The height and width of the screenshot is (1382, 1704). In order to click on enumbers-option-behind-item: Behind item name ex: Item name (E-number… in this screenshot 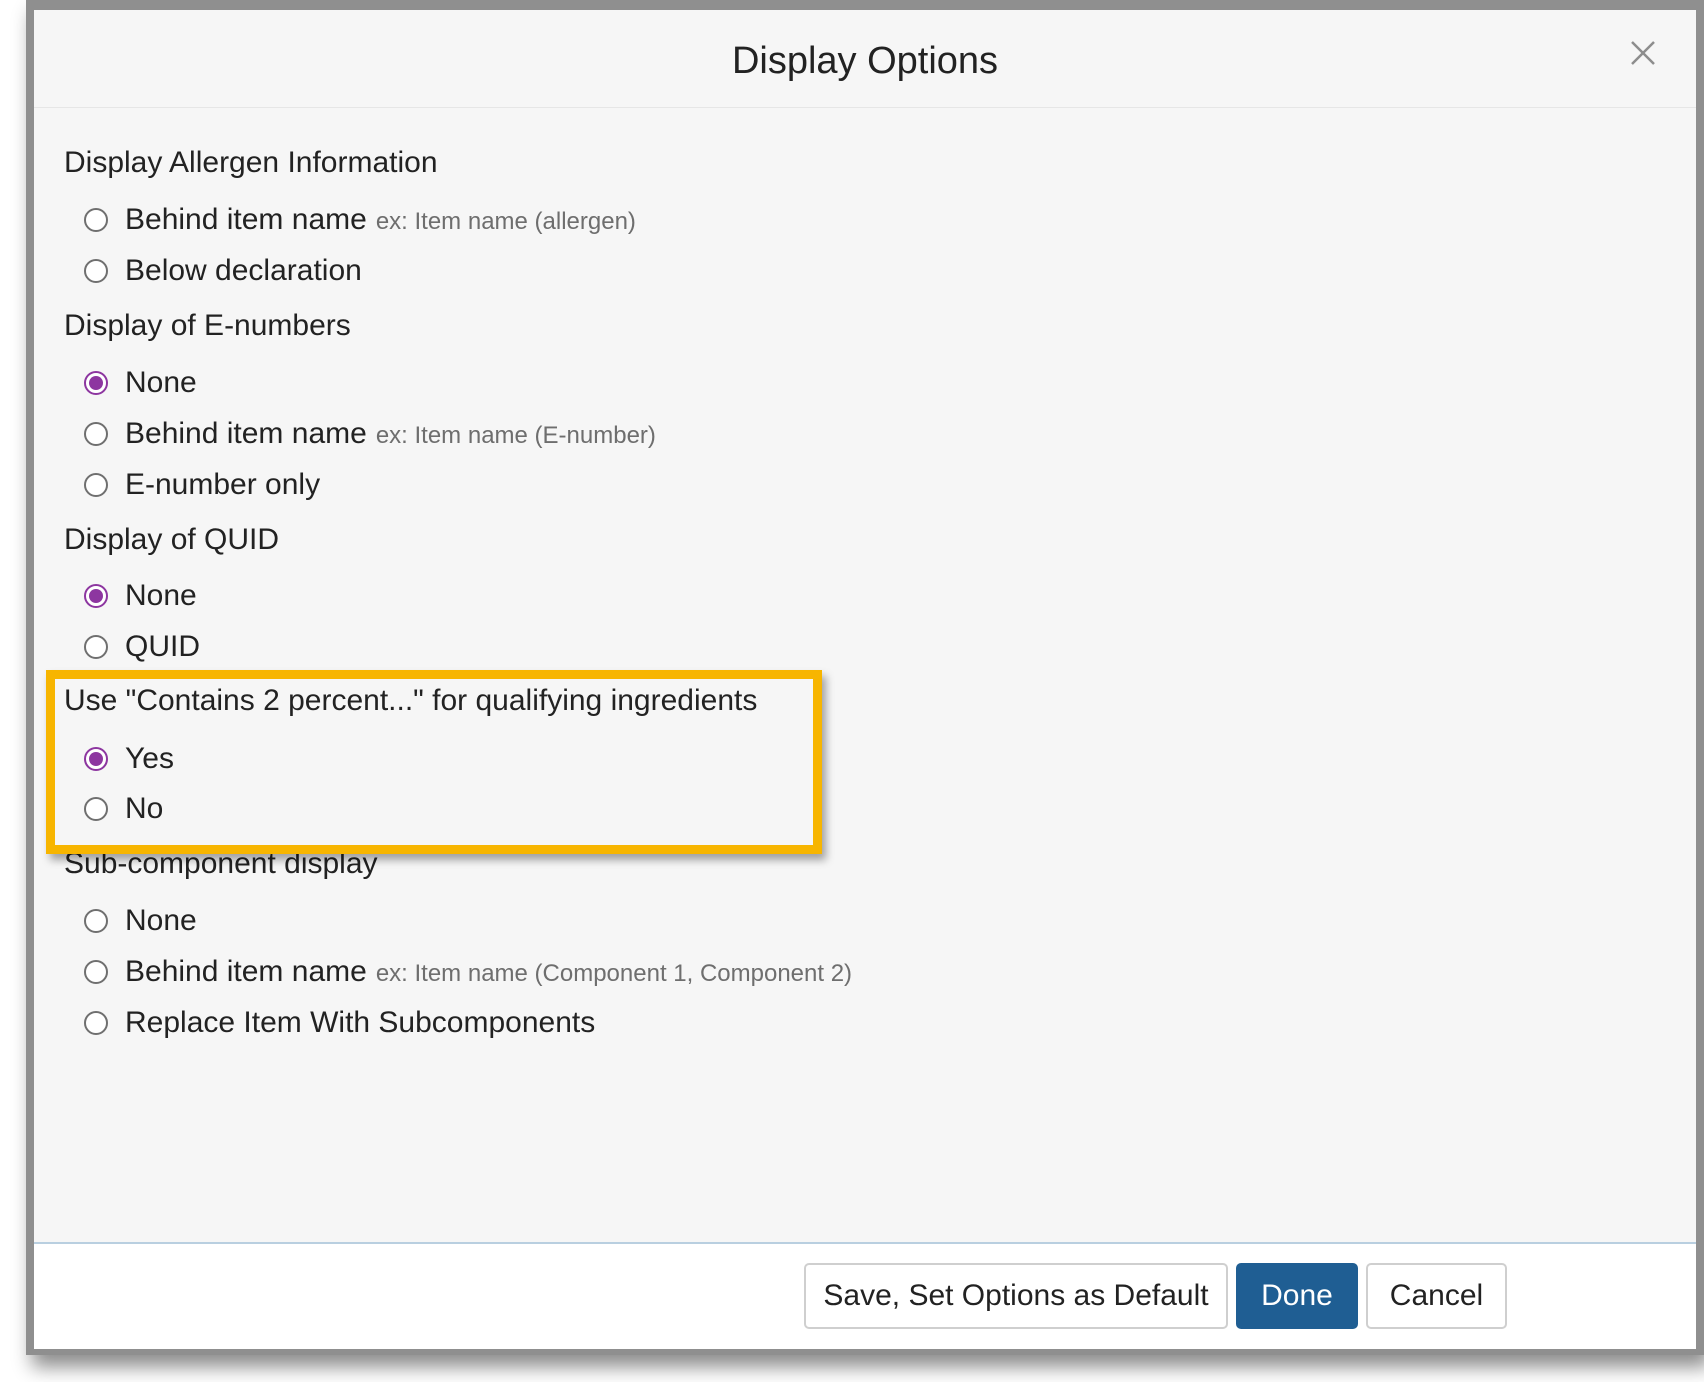, I will do `click(370, 434)`.